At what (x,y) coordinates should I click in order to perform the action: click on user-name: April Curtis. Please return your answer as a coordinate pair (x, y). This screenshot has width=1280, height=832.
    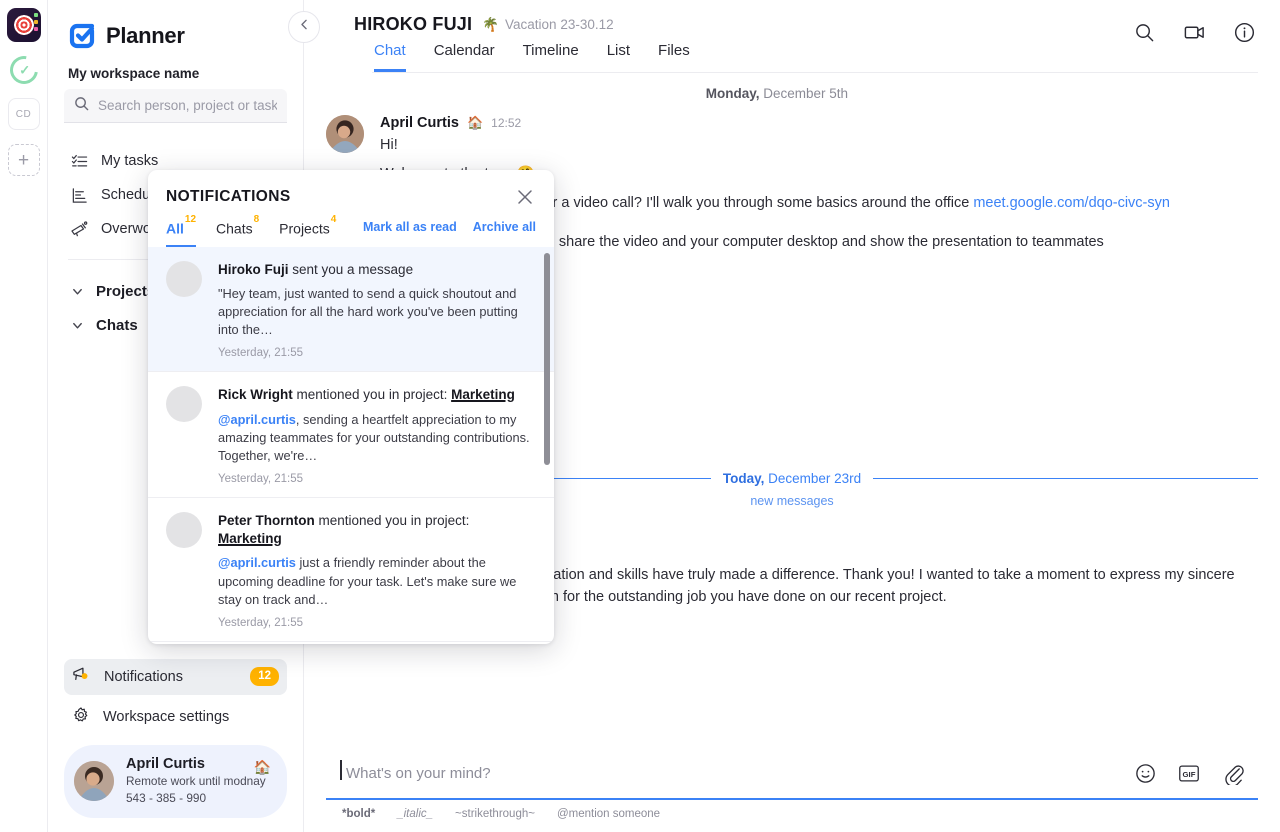
    Looking at the image, I should click on (165, 763).